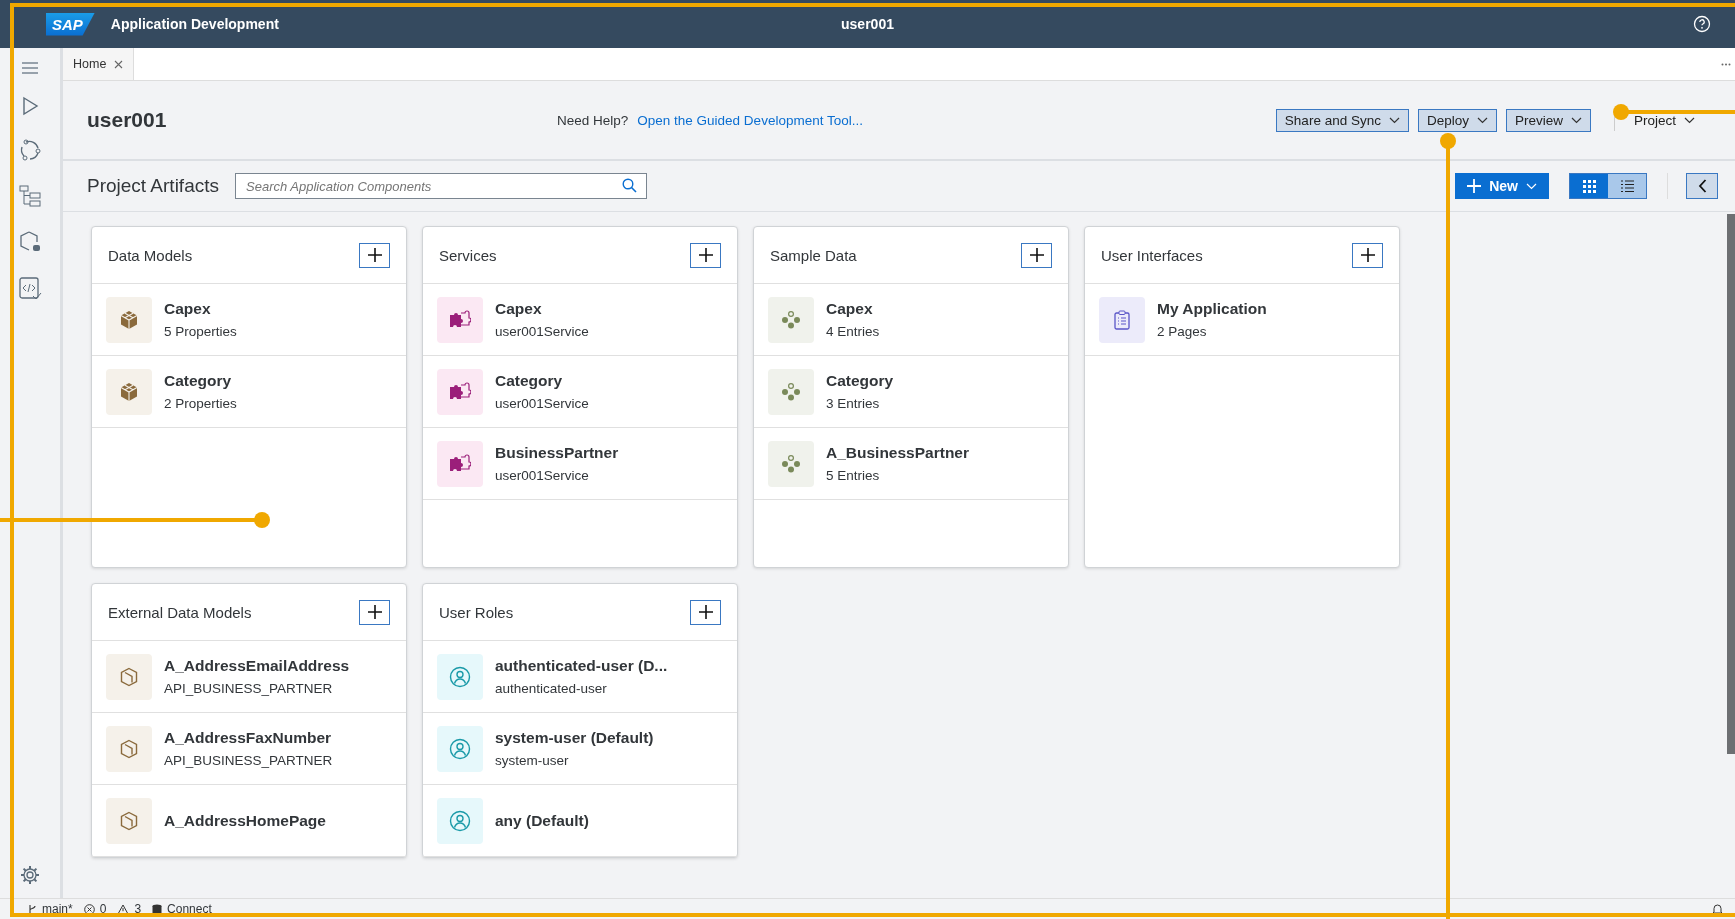 The width and height of the screenshot is (1735, 919). I want to click on item-name: BusinessPartner, so click(557, 453).